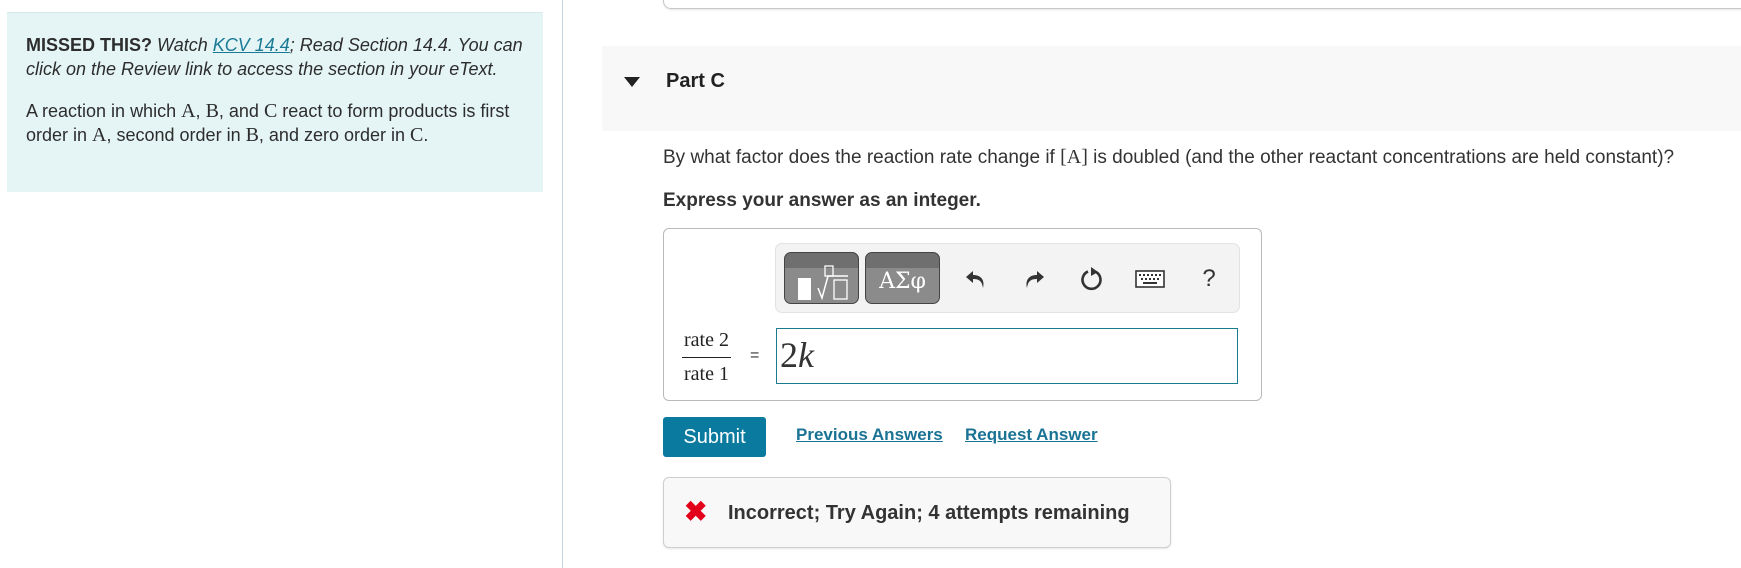  I want to click on part-title: Part C, so click(695, 81).